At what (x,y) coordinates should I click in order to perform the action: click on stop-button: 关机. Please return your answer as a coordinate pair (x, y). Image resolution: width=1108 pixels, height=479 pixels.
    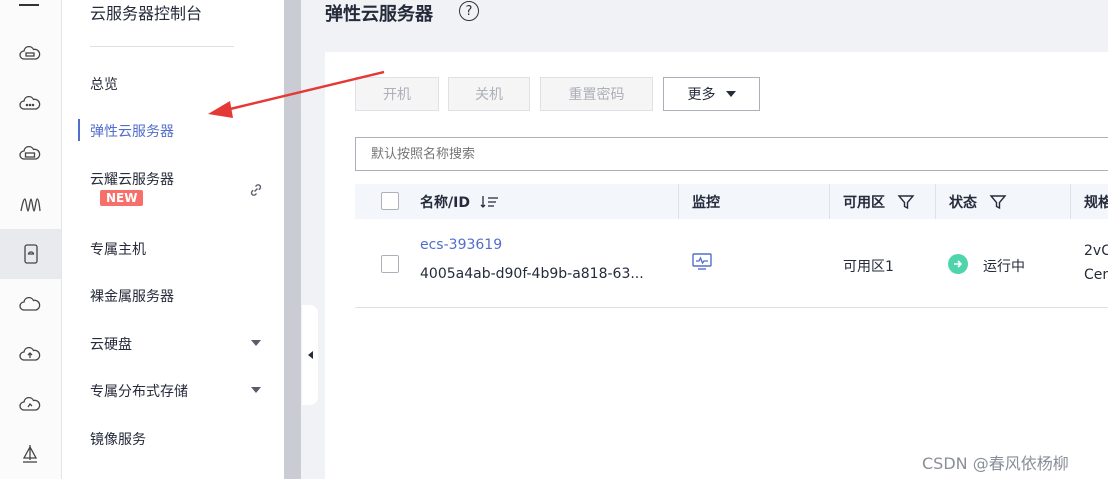
    Looking at the image, I should click on (489, 94).